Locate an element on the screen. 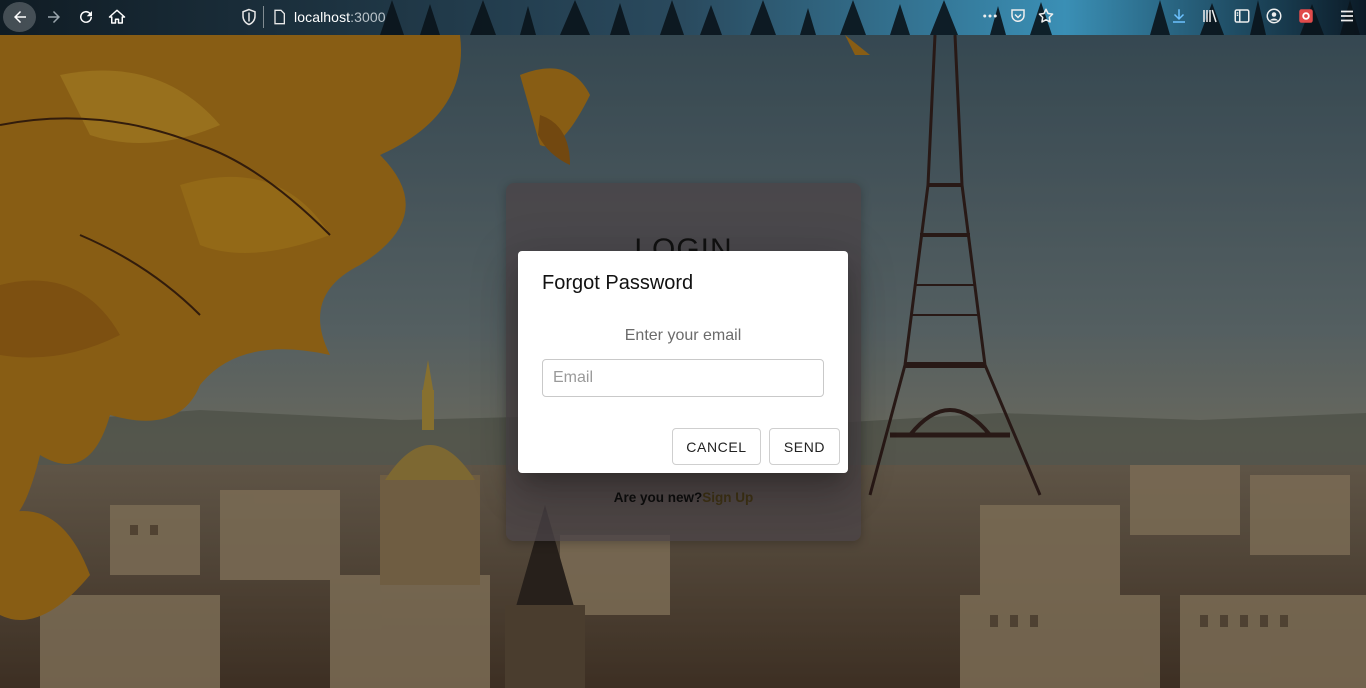  downloads-button is located at coordinates (1179, 16).